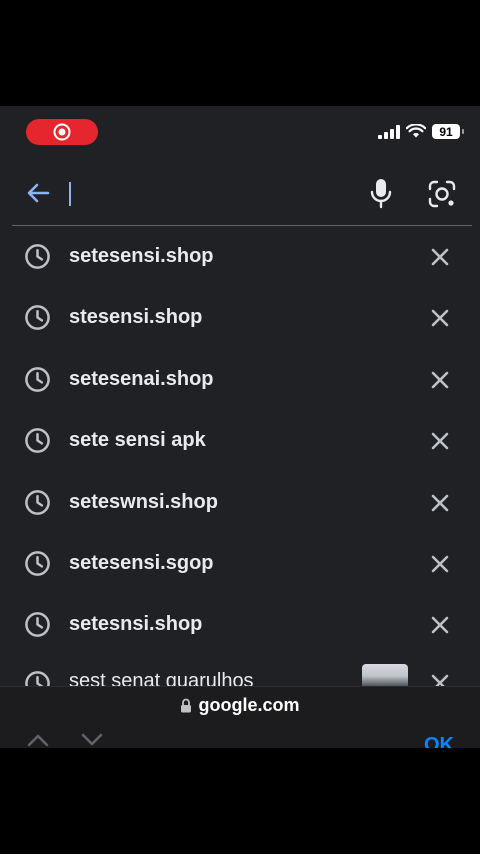 The height and width of the screenshot is (854, 480). Describe the element at coordinates (240, 502) in the screenshot. I see `suggestion-item: seteswnsi.shop` at that location.